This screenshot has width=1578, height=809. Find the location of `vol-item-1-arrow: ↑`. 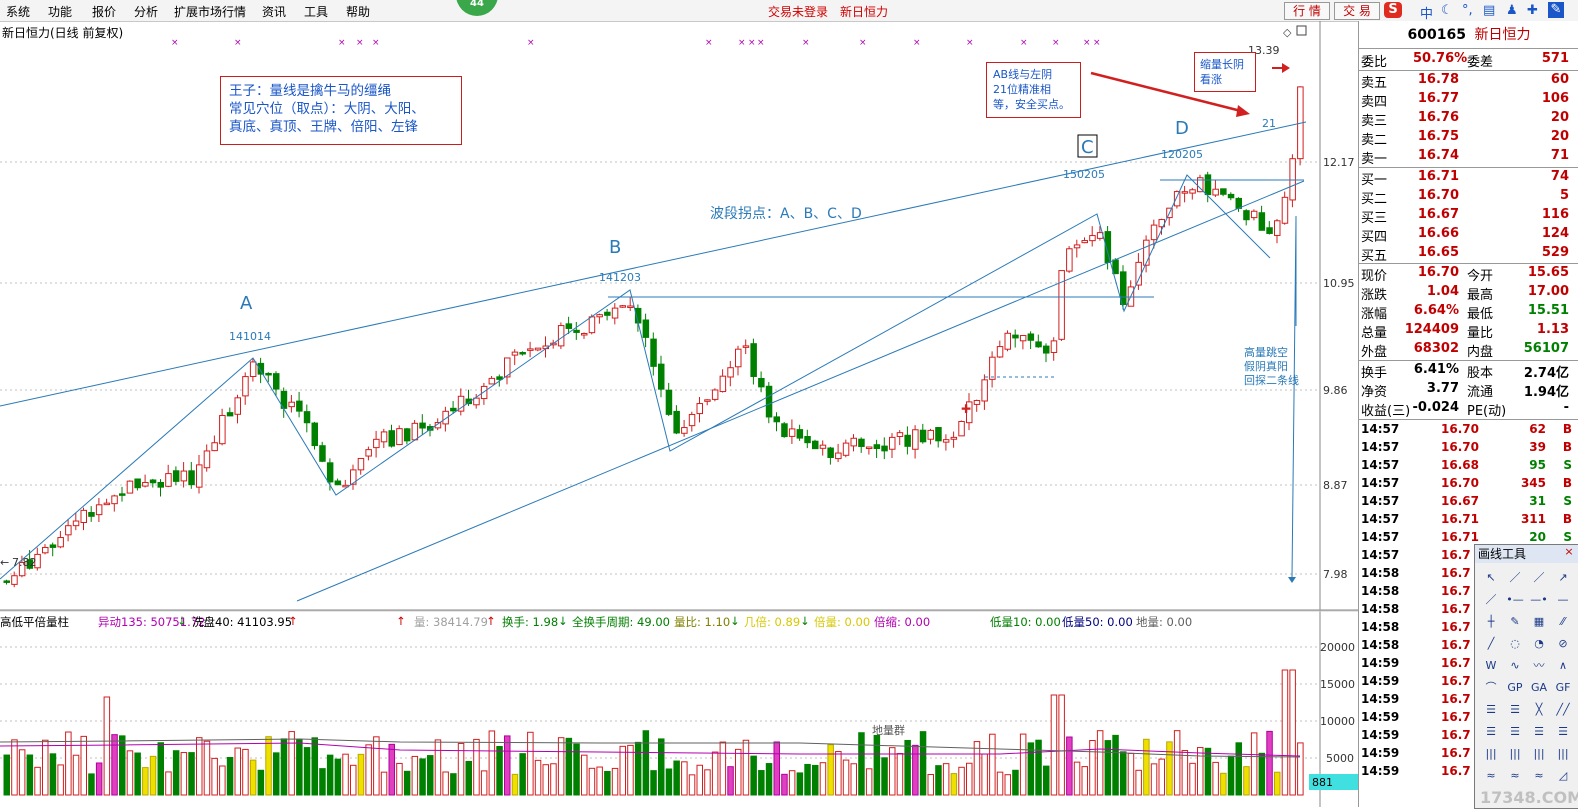

vol-item-1-arrow: ↑ is located at coordinates (293, 621).